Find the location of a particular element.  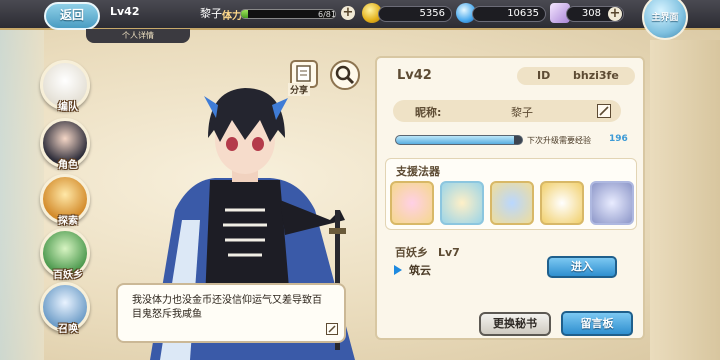

support-artifacts: 支援法器 is located at coordinates (511, 194).